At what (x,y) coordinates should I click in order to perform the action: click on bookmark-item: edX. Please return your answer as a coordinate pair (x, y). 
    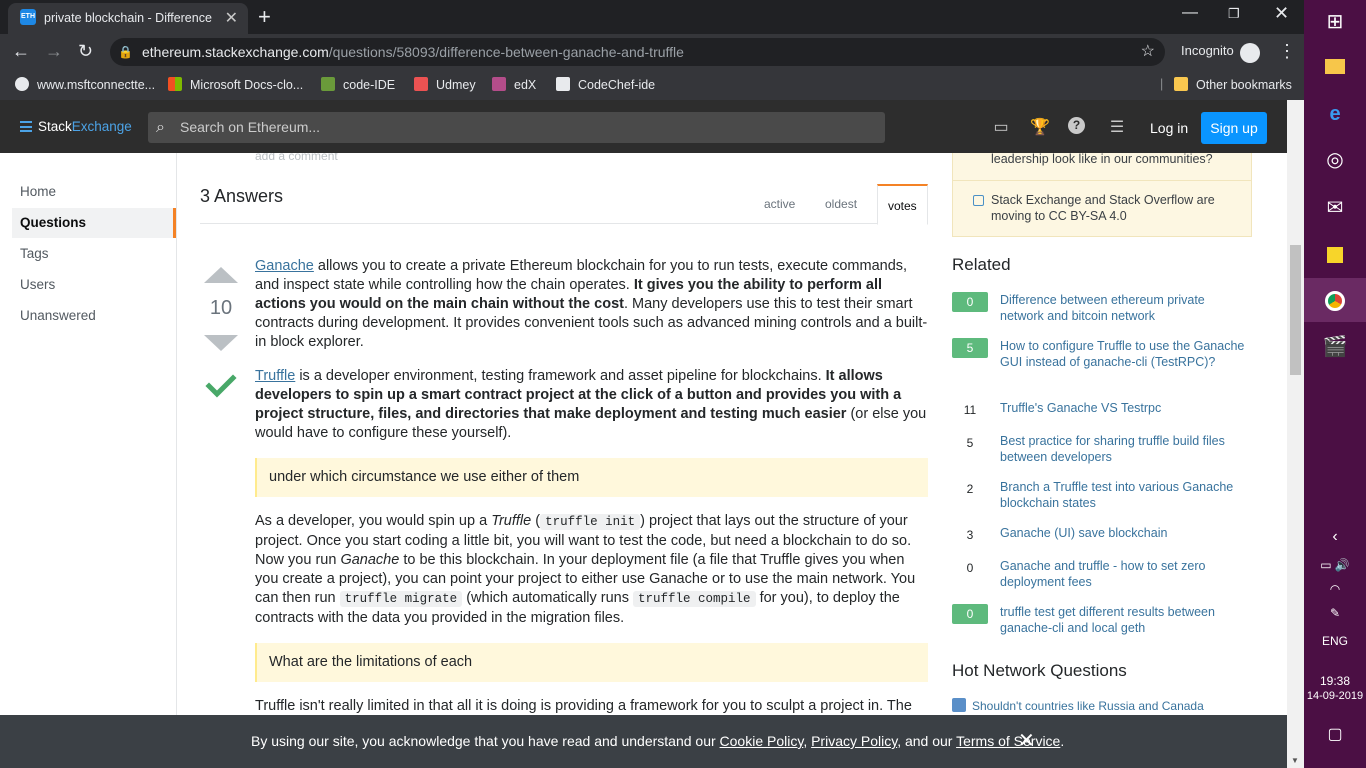
    Looking at the image, I should click on (514, 84).